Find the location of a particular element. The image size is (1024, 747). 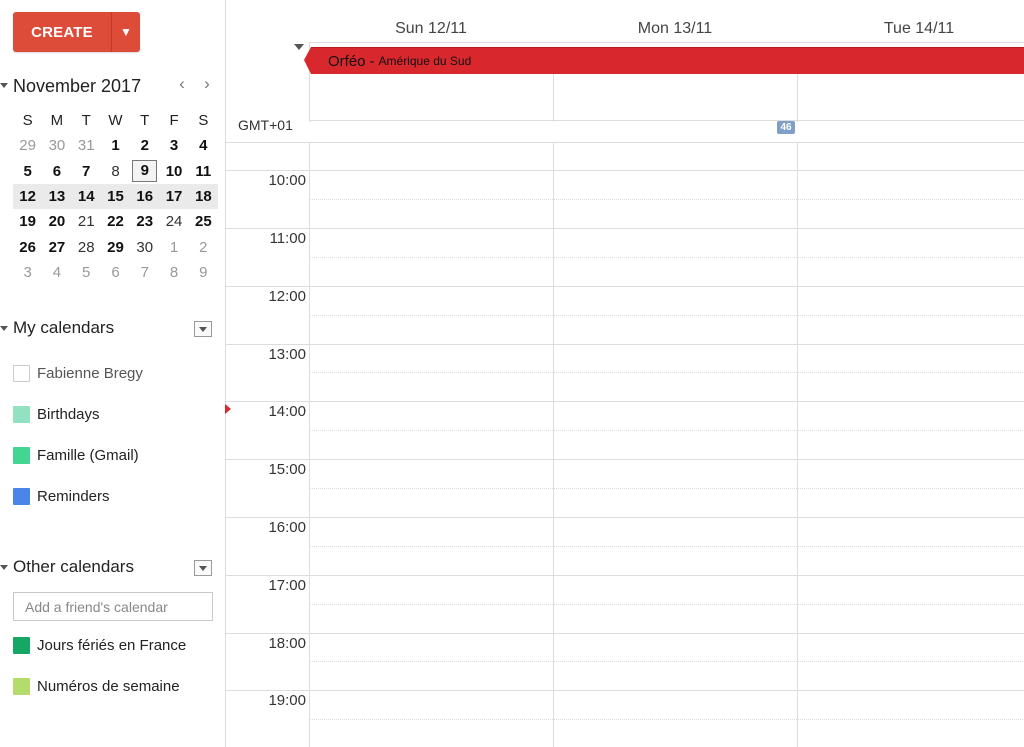

day-cell: 23 is located at coordinates (144, 221).